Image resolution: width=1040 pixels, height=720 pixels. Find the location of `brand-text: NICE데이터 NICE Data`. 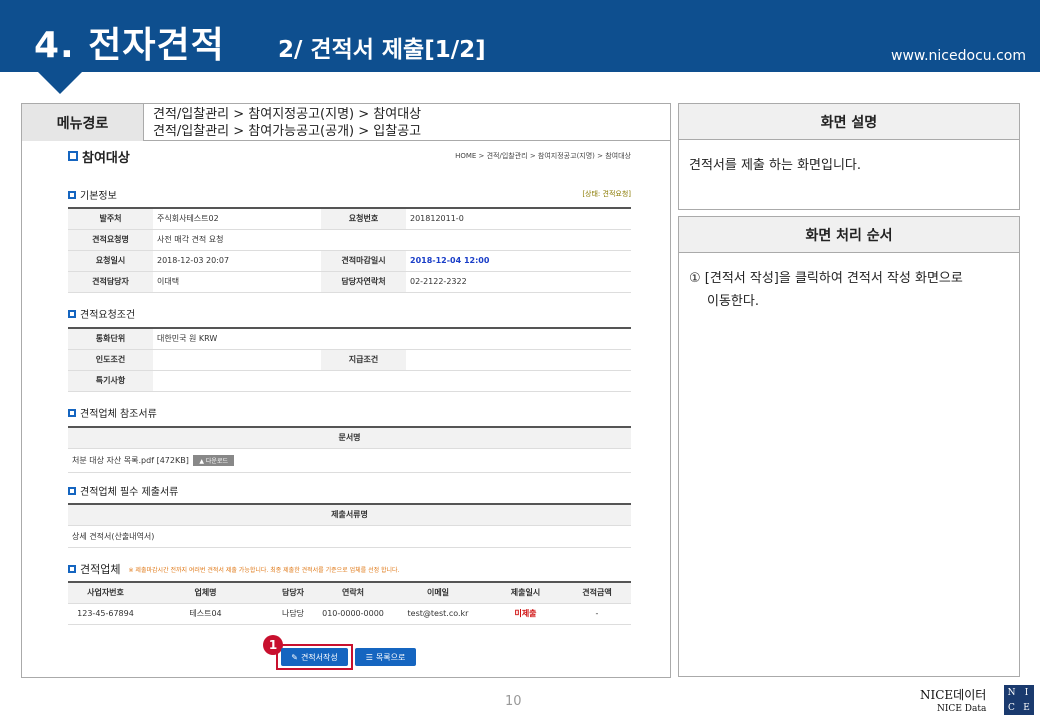

brand-text: NICE데이터 NICE Data is located at coordinates (953, 702).